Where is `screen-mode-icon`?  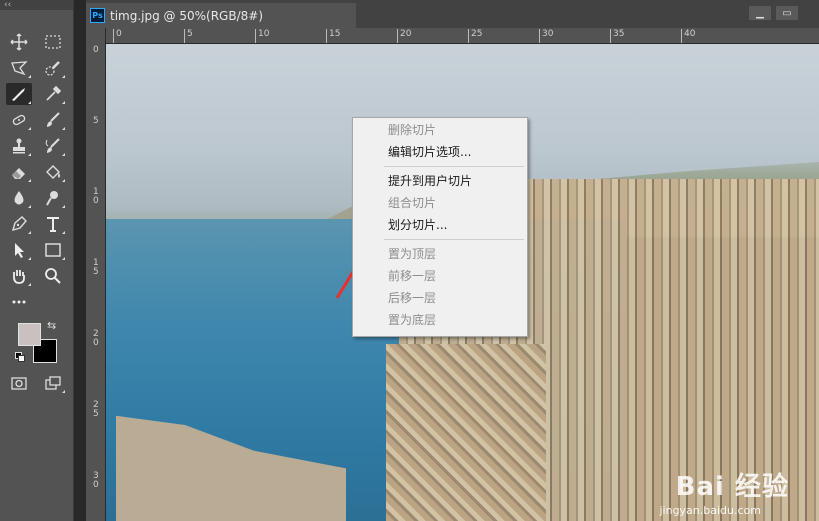 screen-mode-icon is located at coordinates (53, 383).